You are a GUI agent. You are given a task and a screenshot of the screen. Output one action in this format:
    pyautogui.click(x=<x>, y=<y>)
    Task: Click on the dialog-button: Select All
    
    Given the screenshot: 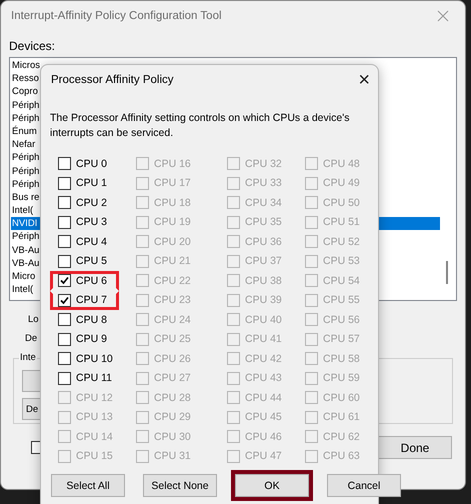 What is the action you would take?
    pyautogui.click(x=88, y=485)
    